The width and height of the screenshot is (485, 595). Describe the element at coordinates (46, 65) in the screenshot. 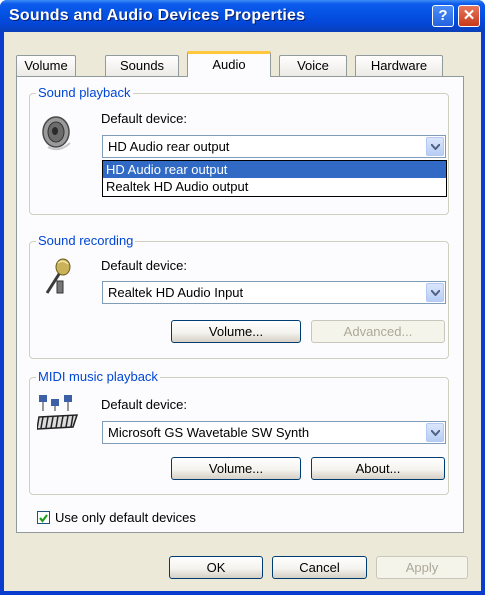

I see `tab-volume: Volume` at that location.